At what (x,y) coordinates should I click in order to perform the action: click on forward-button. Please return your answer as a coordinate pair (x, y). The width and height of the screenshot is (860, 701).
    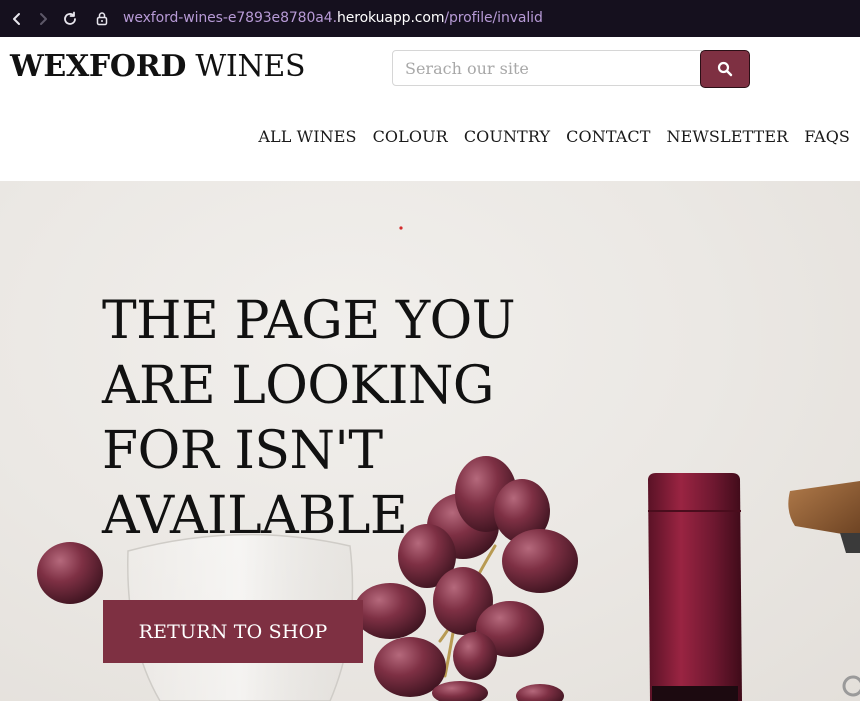
    Looking at the image, I should click on (43, 18).